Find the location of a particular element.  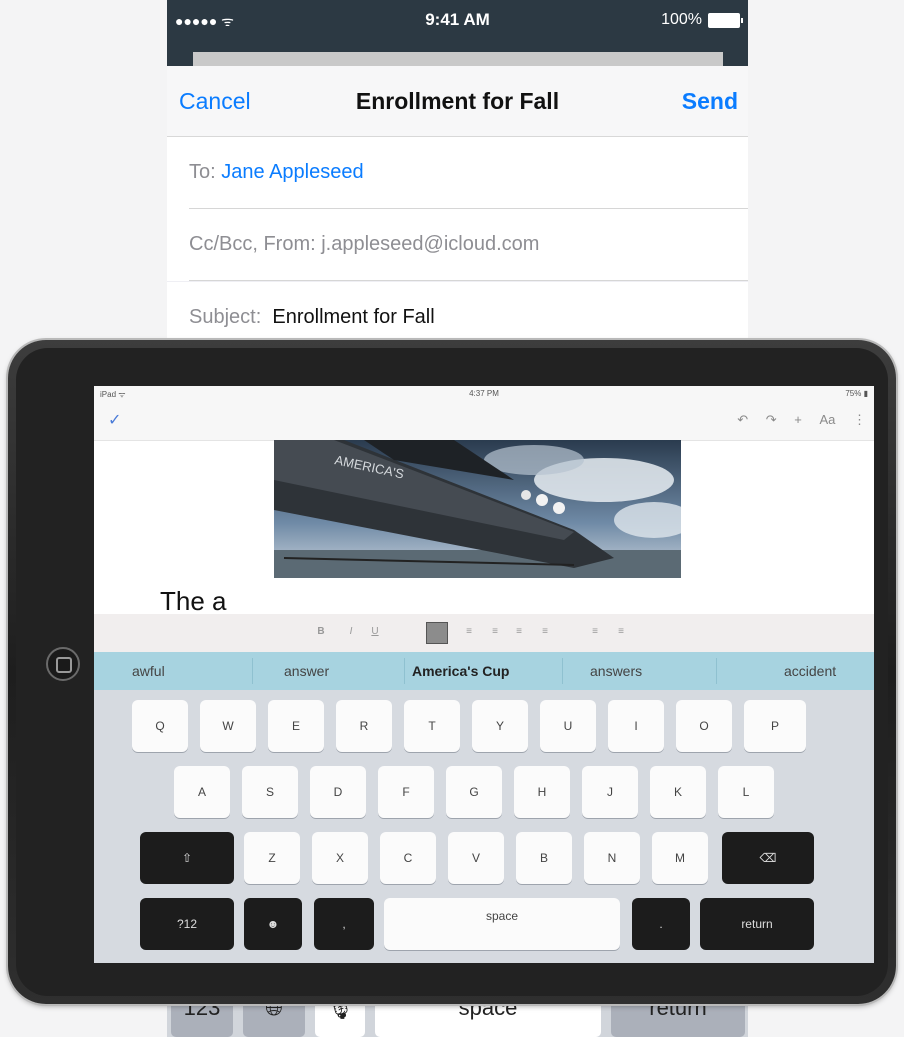

to-recipient: Jane Appleseed is located at coordinates (292, 172).